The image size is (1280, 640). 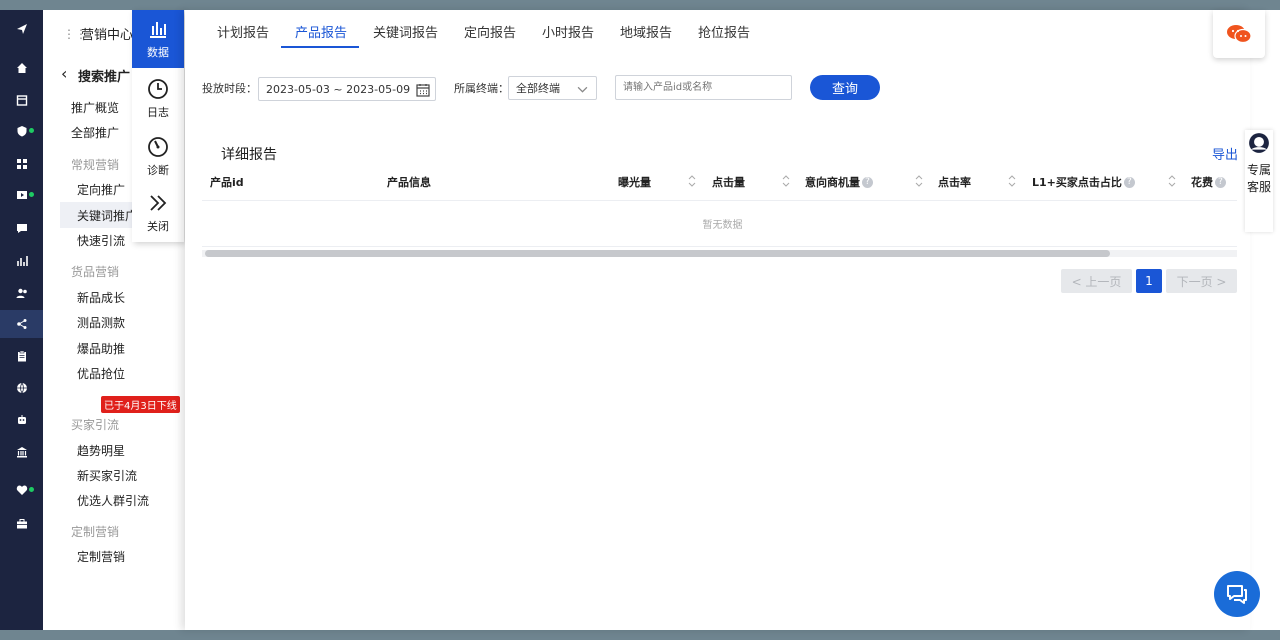 I want to click on double-chevron-right-icon, so click(x=158, y=203).